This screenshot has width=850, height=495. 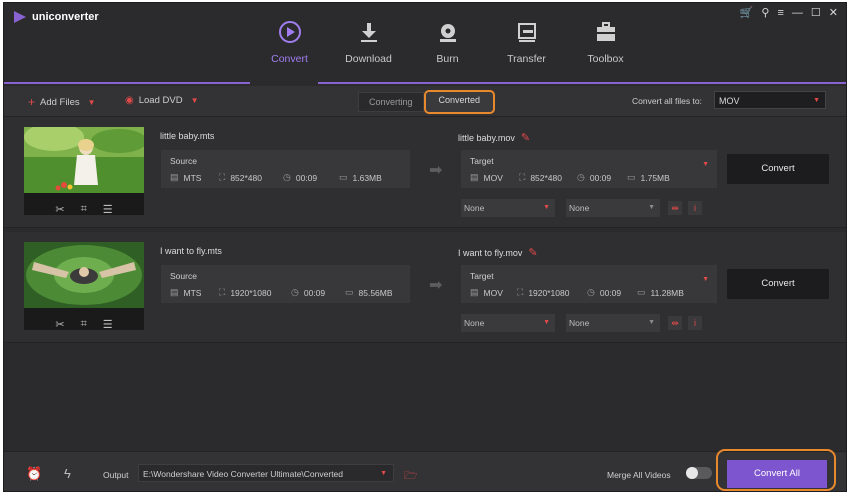 What do you see at coordinates (251, 292) in the screenshot?
I see `source-resolution-value: 1920*1080` at bounding box center [251, 292].